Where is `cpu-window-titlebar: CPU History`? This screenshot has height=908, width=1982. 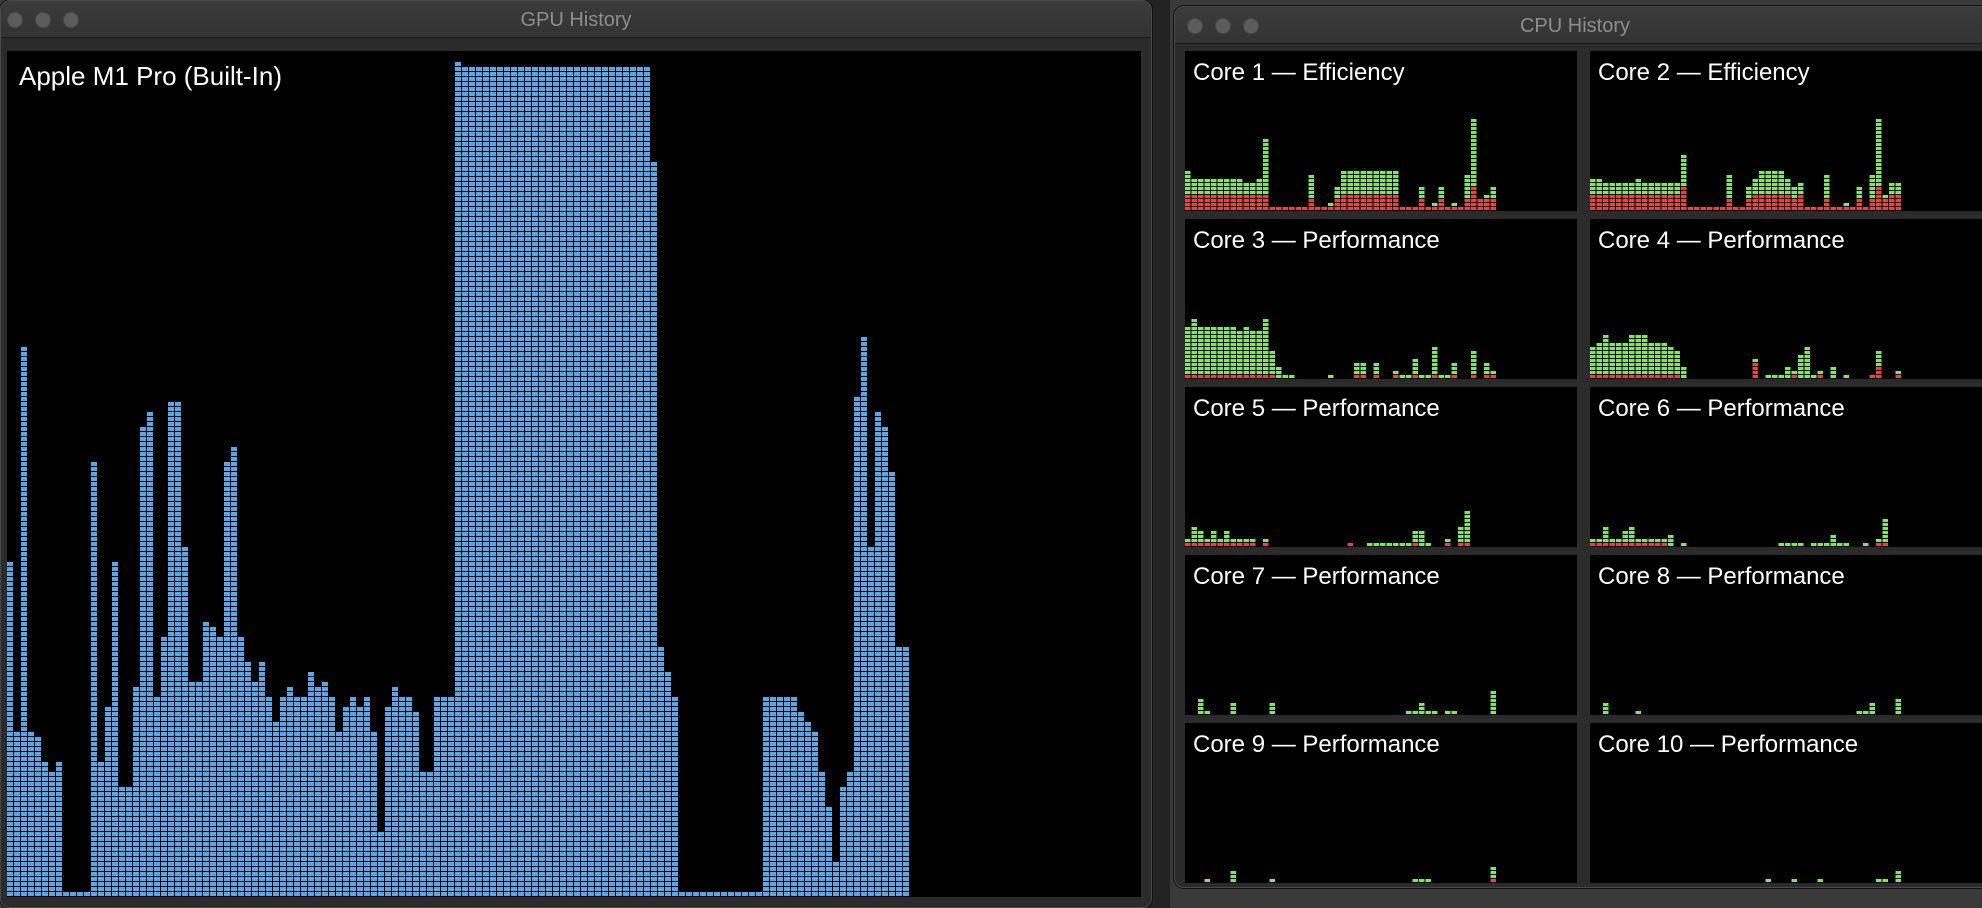
cpu-window-titlebar: CPU History is located at coordinates (1578, 25).